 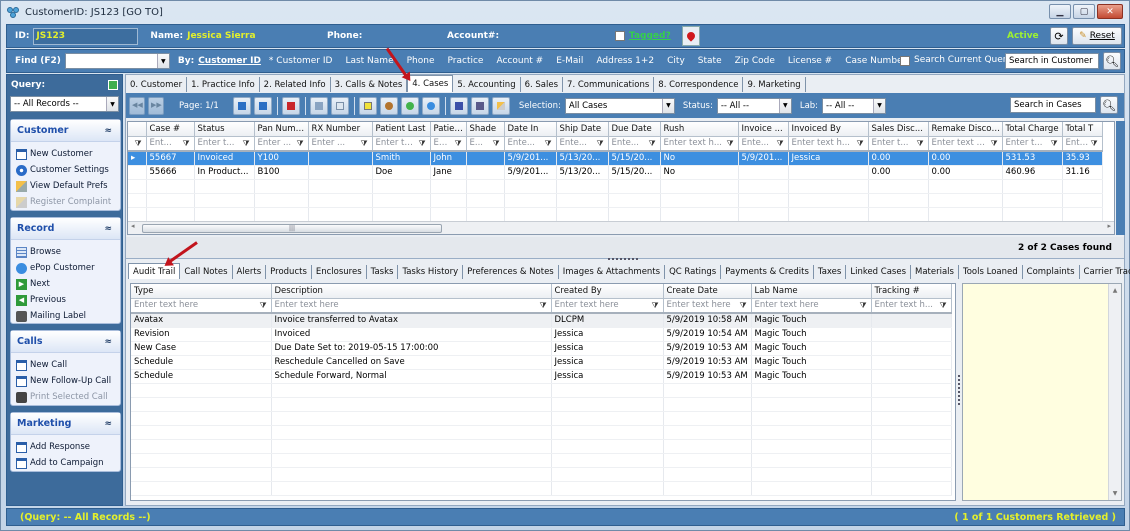 I want to click on audit-column-header: Lab Name, so click(x=811, y=291).